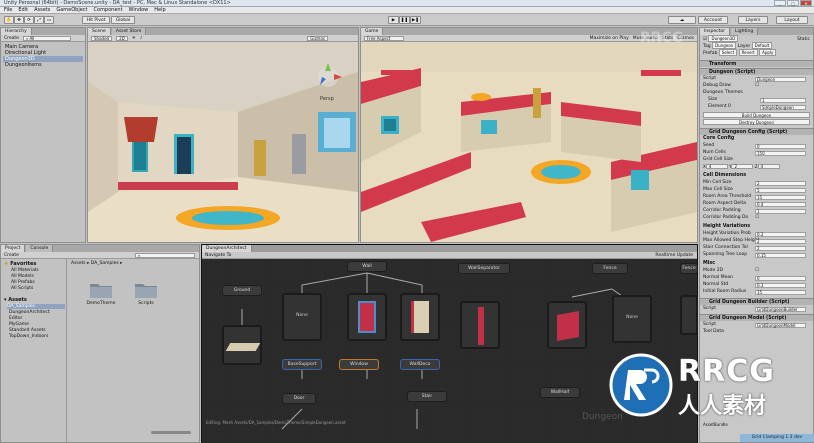  Describe the element at coordinates (762, 45) in the screenshot. I see `layer-dropdown: Default` at that location.